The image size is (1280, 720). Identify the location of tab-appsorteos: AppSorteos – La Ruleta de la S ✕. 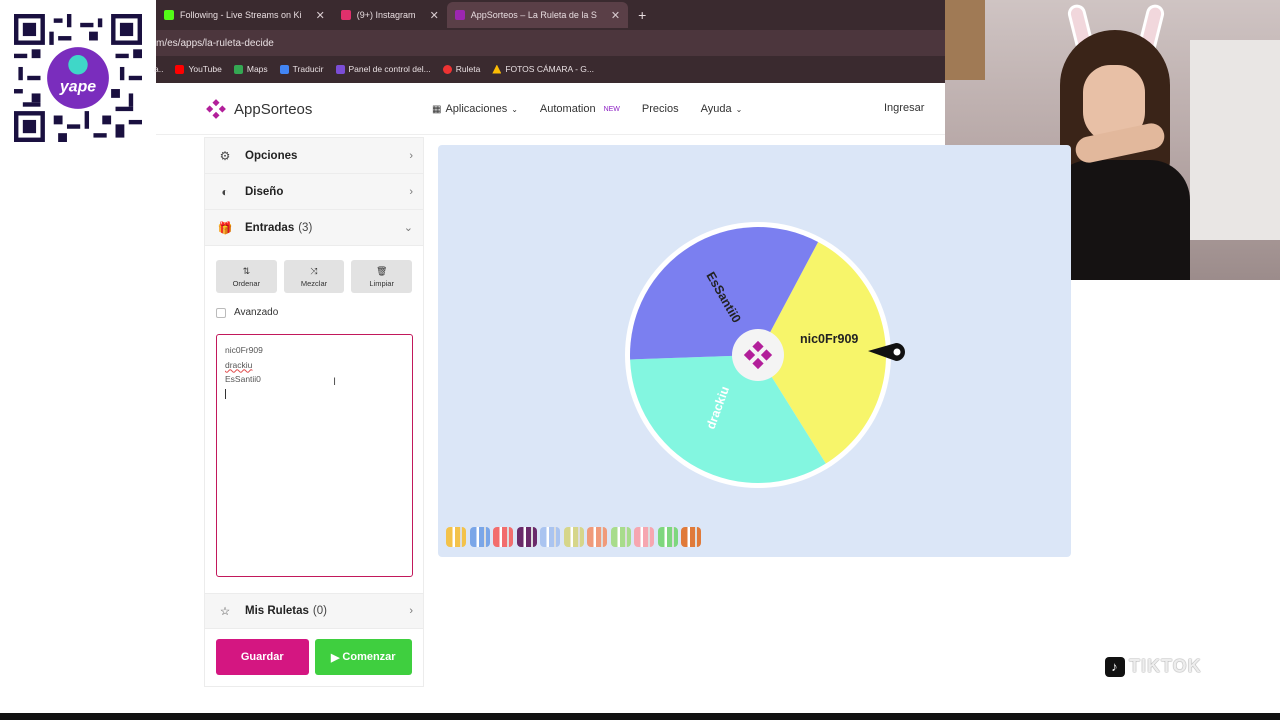
(537, 15).